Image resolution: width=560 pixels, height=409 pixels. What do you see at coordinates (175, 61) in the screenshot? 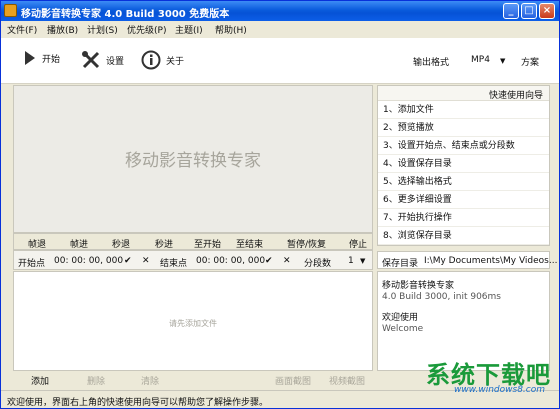
I see `about-label: 关于` at bounding box center [175, 61].